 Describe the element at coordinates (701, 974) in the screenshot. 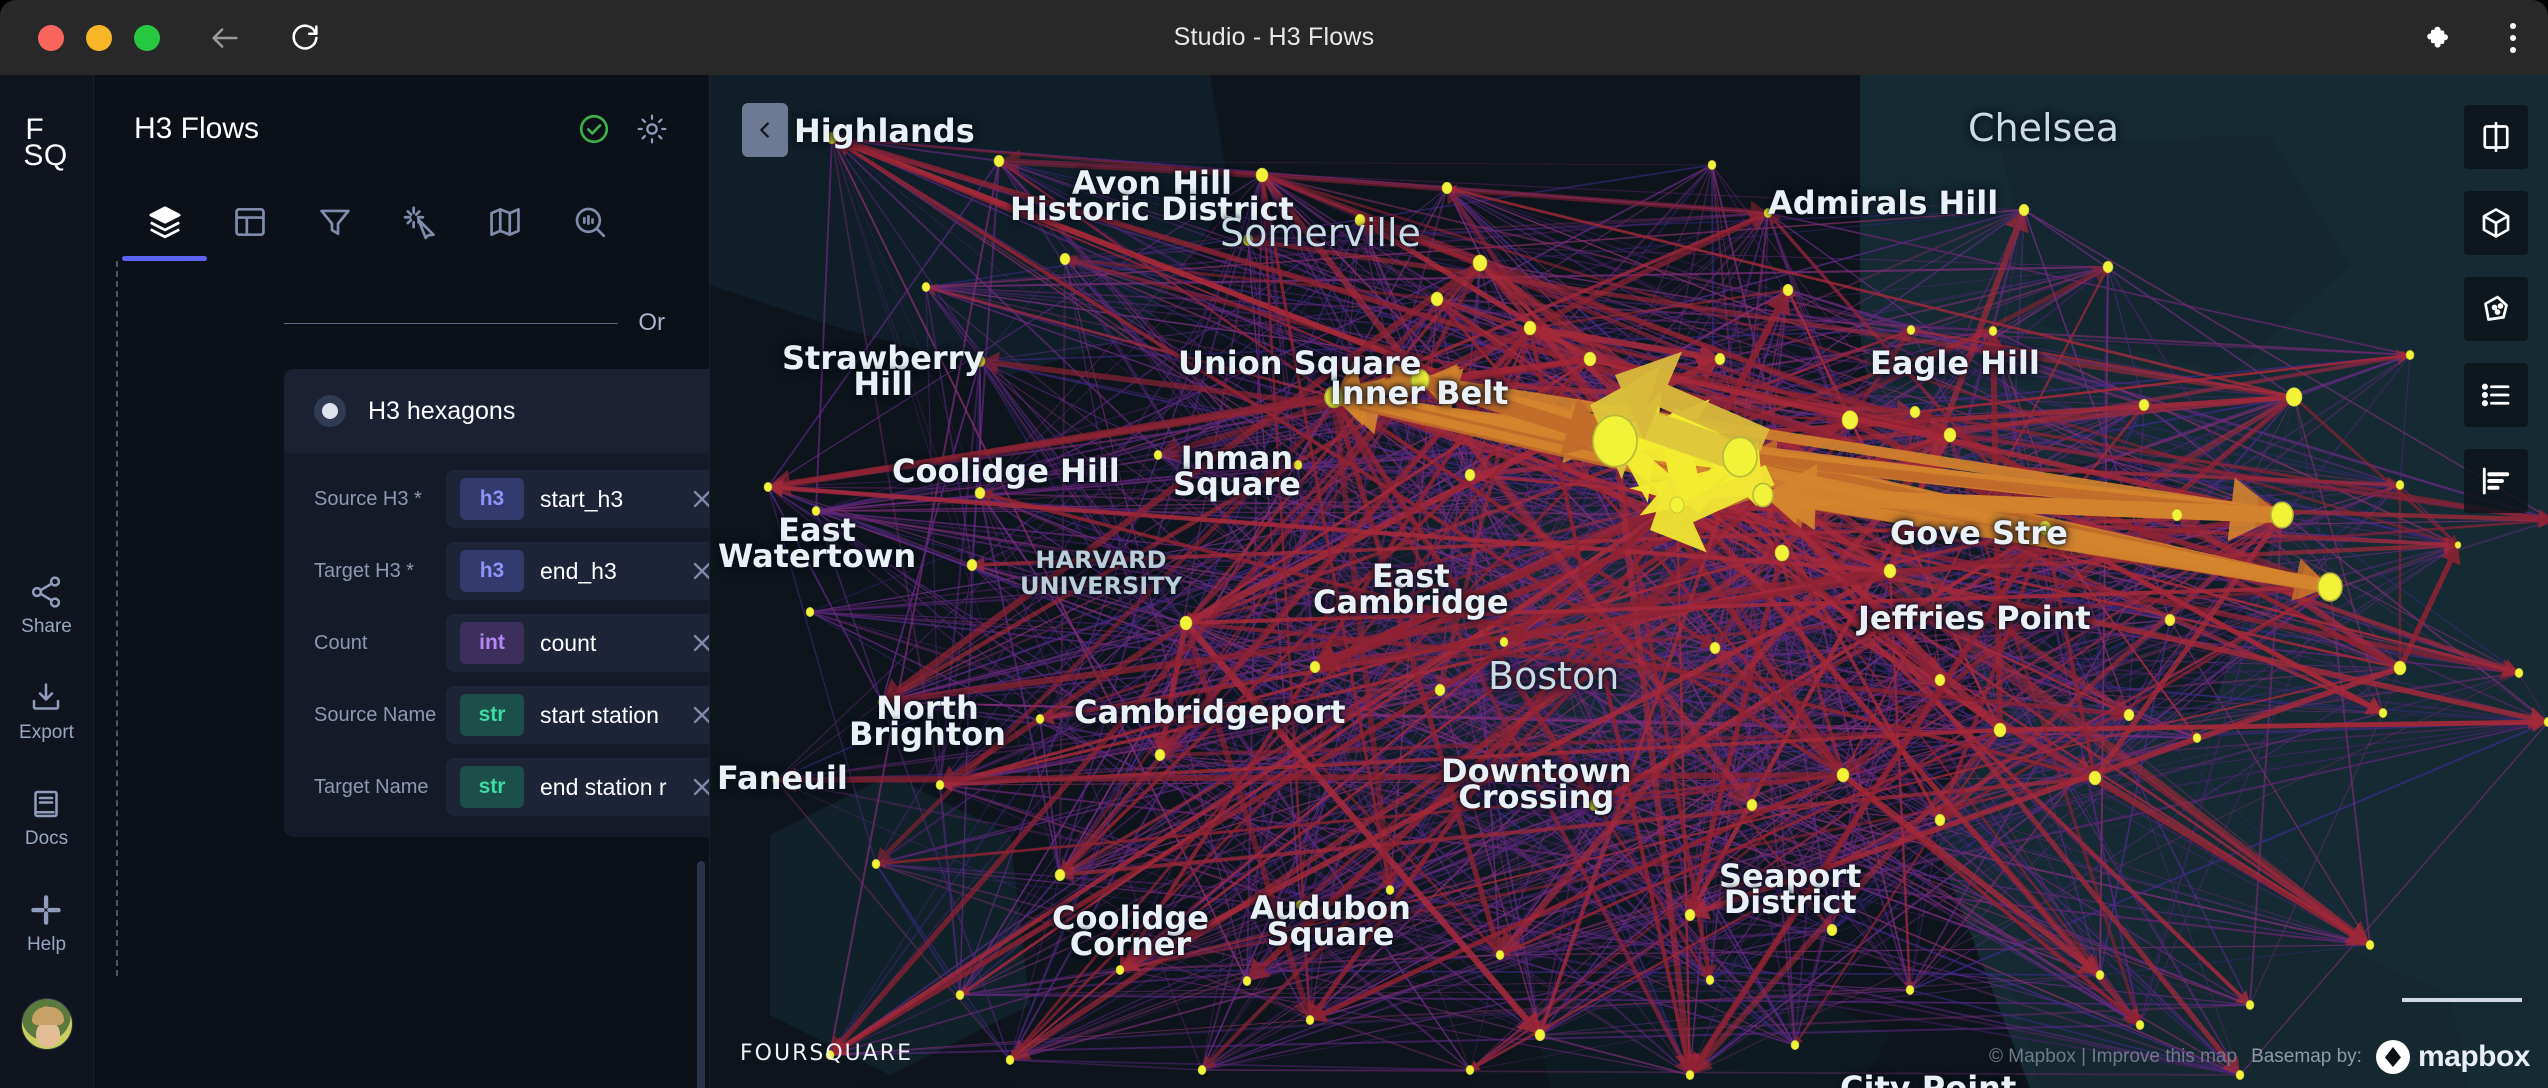

I see `panel-scrollbar` at that location.